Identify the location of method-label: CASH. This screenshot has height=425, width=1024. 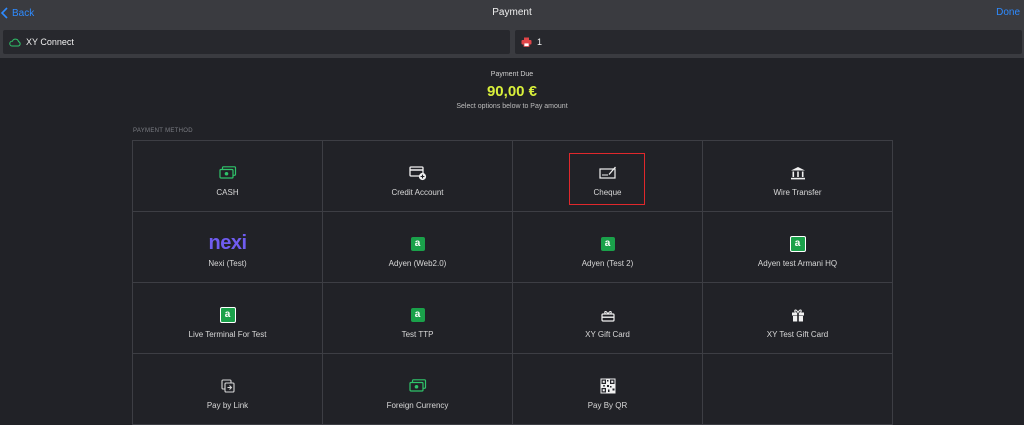
(227, 192).